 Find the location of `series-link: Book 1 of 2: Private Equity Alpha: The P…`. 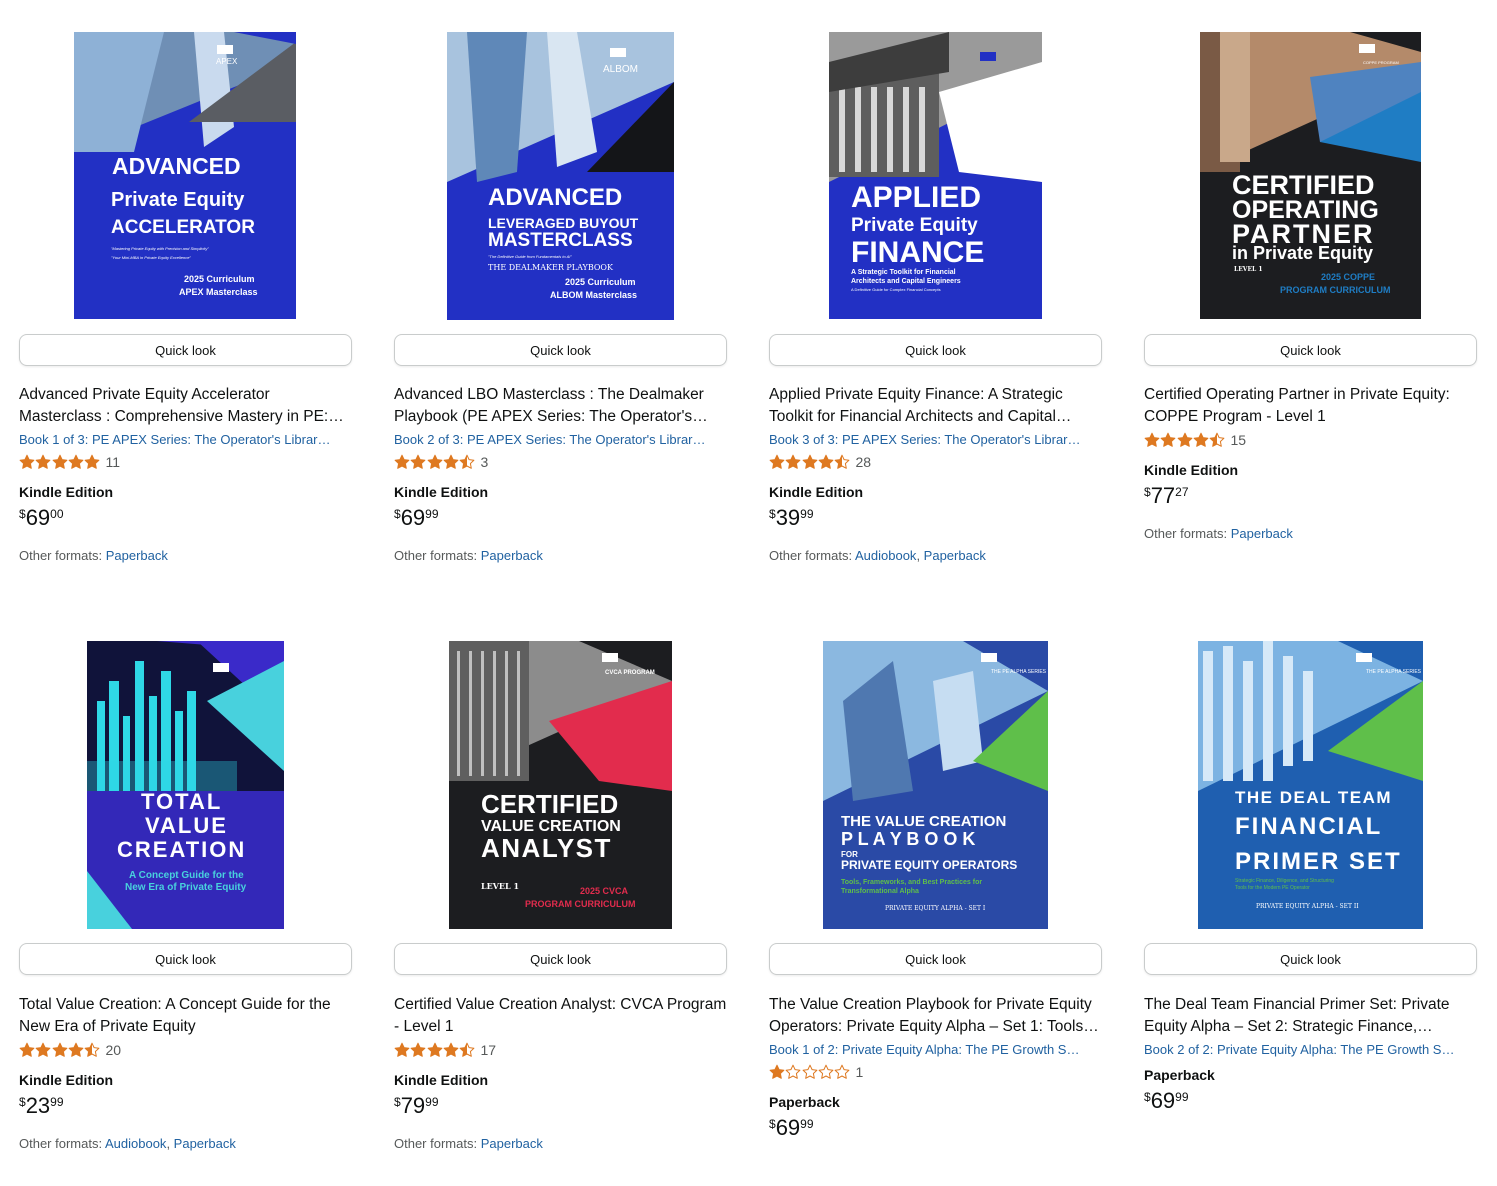

series-link: Book 1 of 2: Private Equity Alpha: The P… is located at coordinates (925, 1050).